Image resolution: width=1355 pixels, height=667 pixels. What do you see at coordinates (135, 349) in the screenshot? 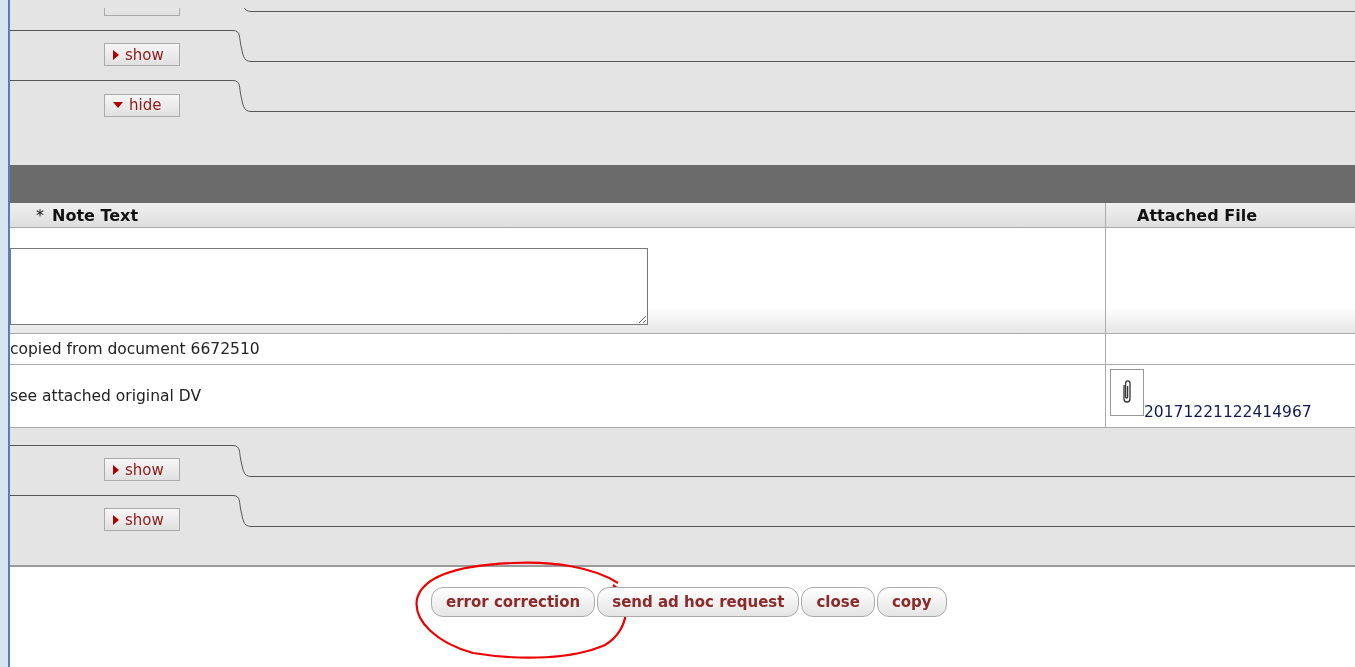
I see `note-text: copied from document 6672510` at bounding box center [135, 349].